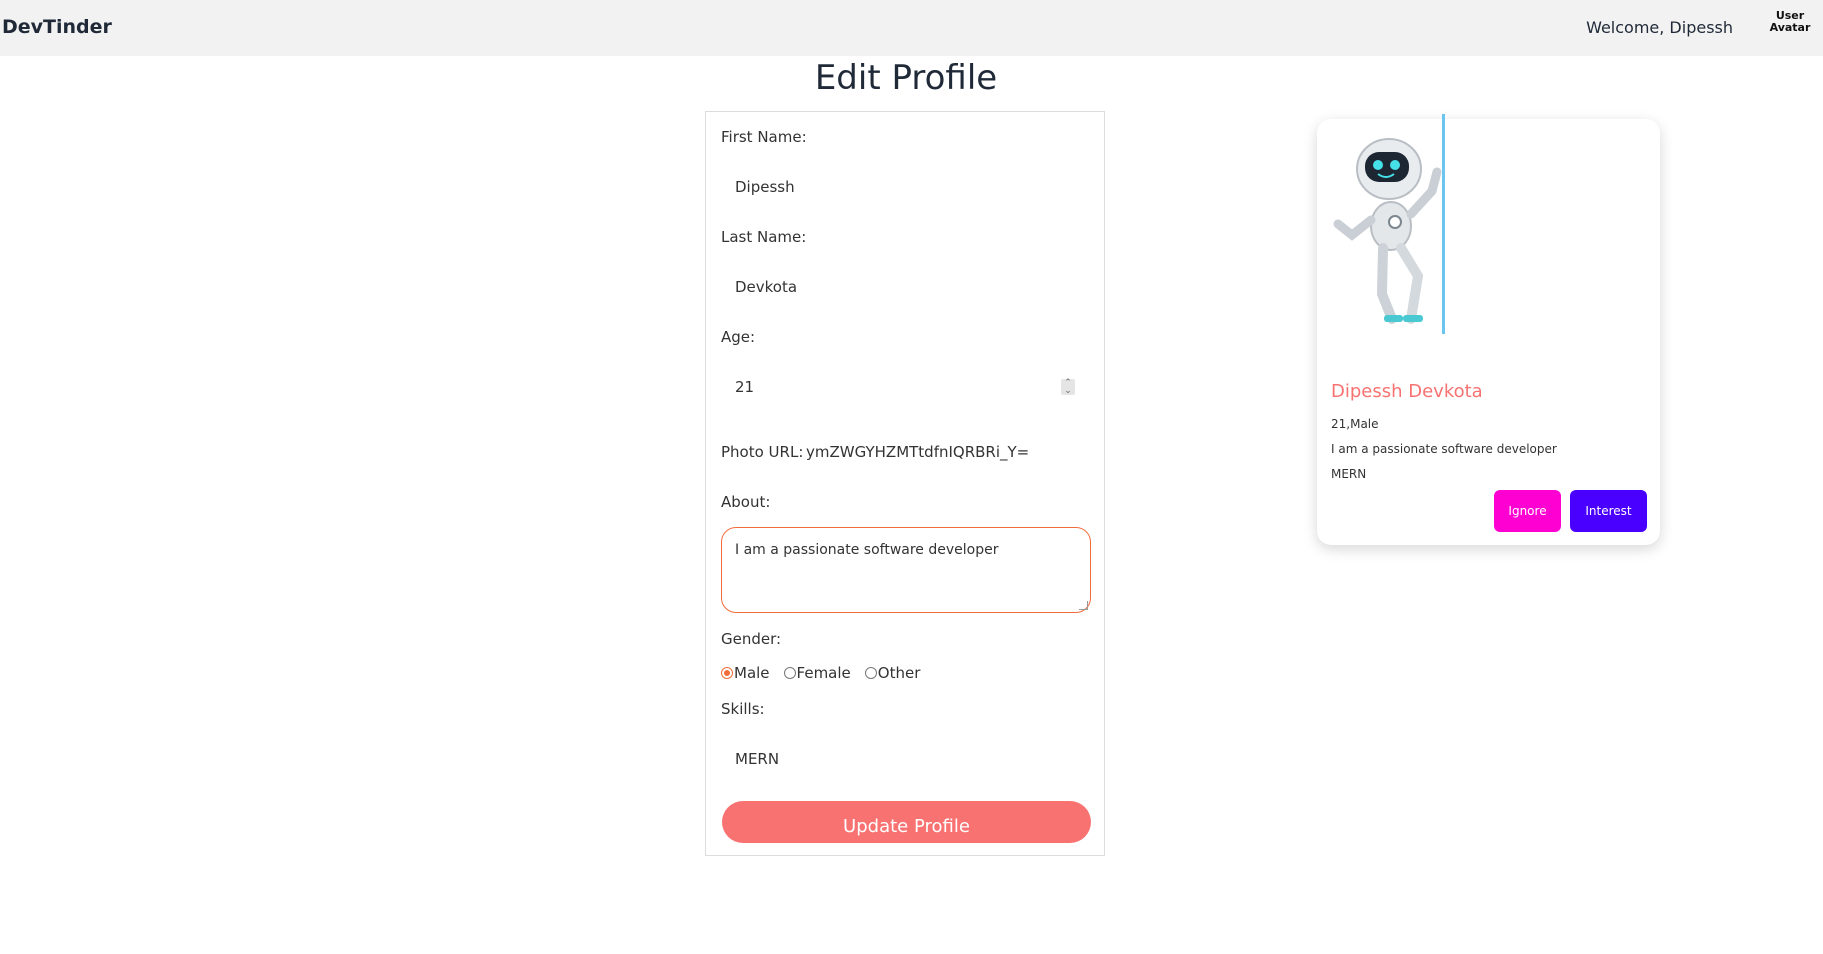 The width and height of the screenshot is (1823, 954). What do you see at coordinates (870, 673) in the screenshot?
I see `gender-radio-other` at bounding box center [870, 673].